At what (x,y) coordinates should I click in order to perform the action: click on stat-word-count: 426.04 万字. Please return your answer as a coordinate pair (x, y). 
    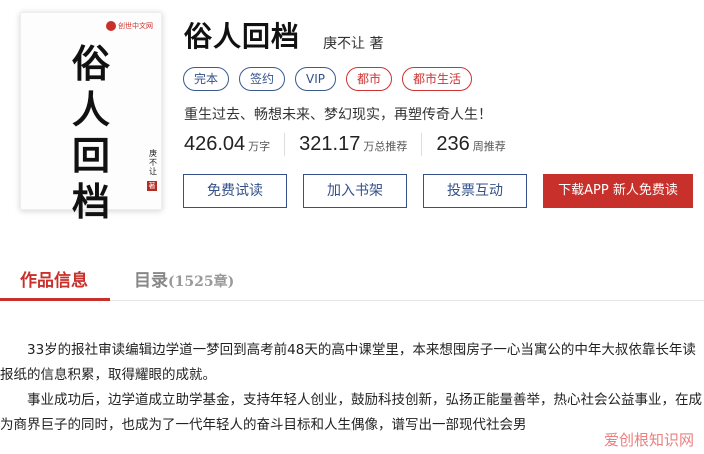
    Looking at the image, I should click on (235, 144).